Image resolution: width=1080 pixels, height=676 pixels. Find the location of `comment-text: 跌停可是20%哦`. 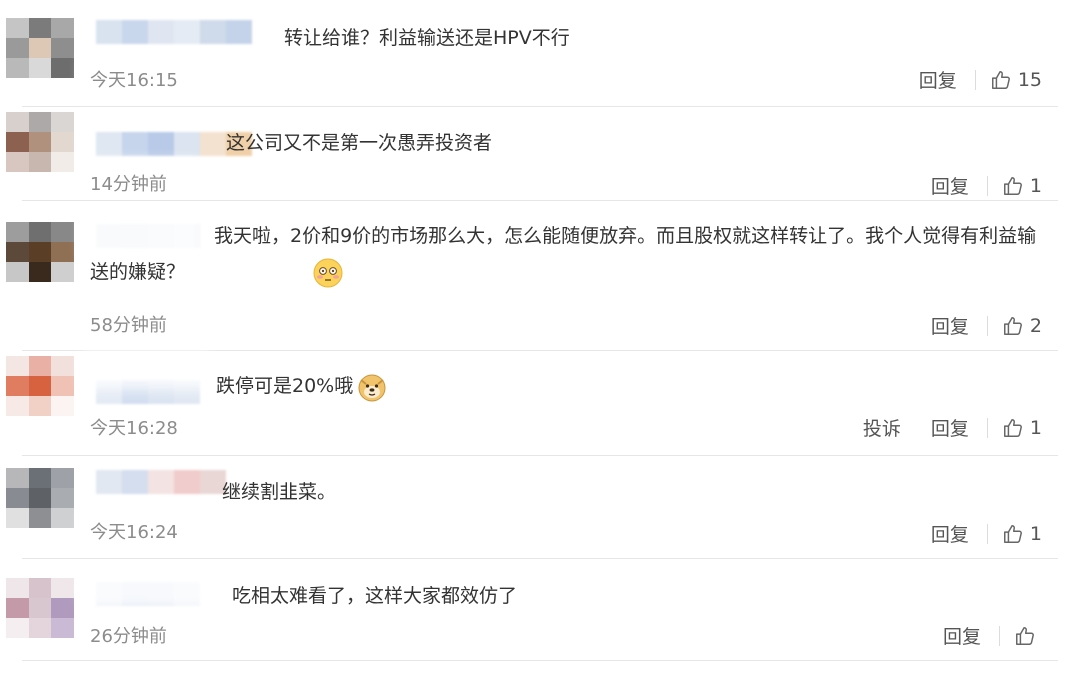

comment-text: 跌停可是20%哦 is located at coordinates (301, 386).